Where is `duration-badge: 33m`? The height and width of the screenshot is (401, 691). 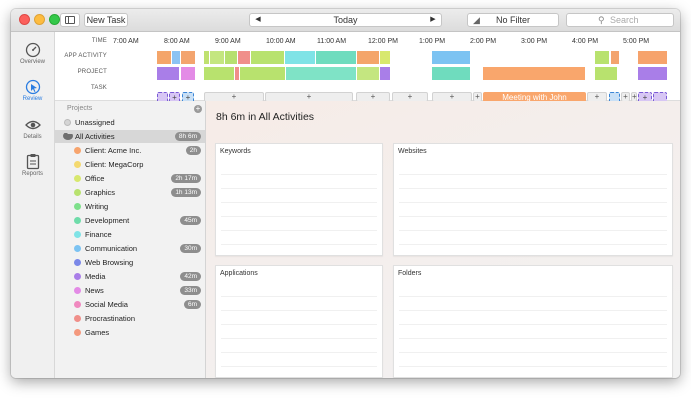
duration-badge: 33m is located at coordinates (190, 290).